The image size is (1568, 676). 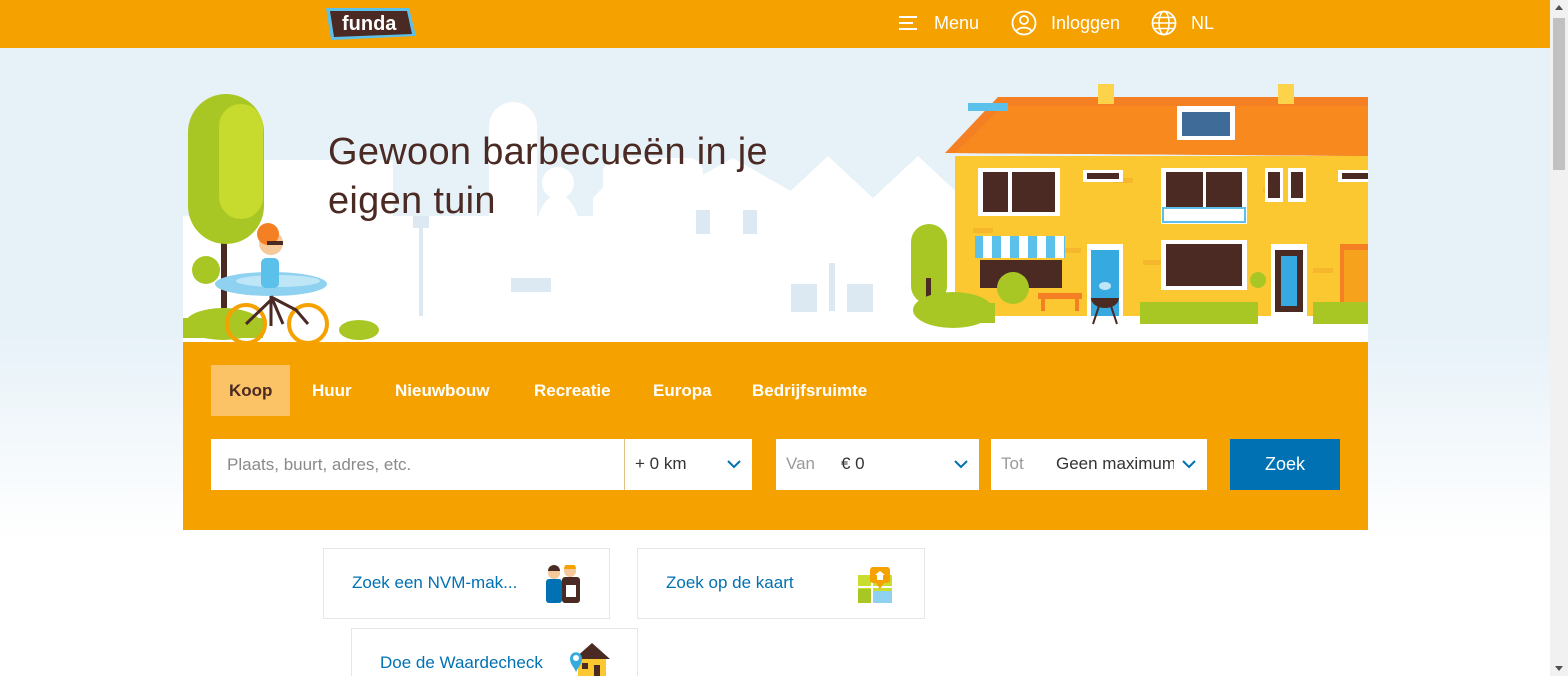 What do you see at coordinates (1559, 8) in the screenshot?
I see `scroll-up-arrow-icon` at bounding box center [1559, 8].